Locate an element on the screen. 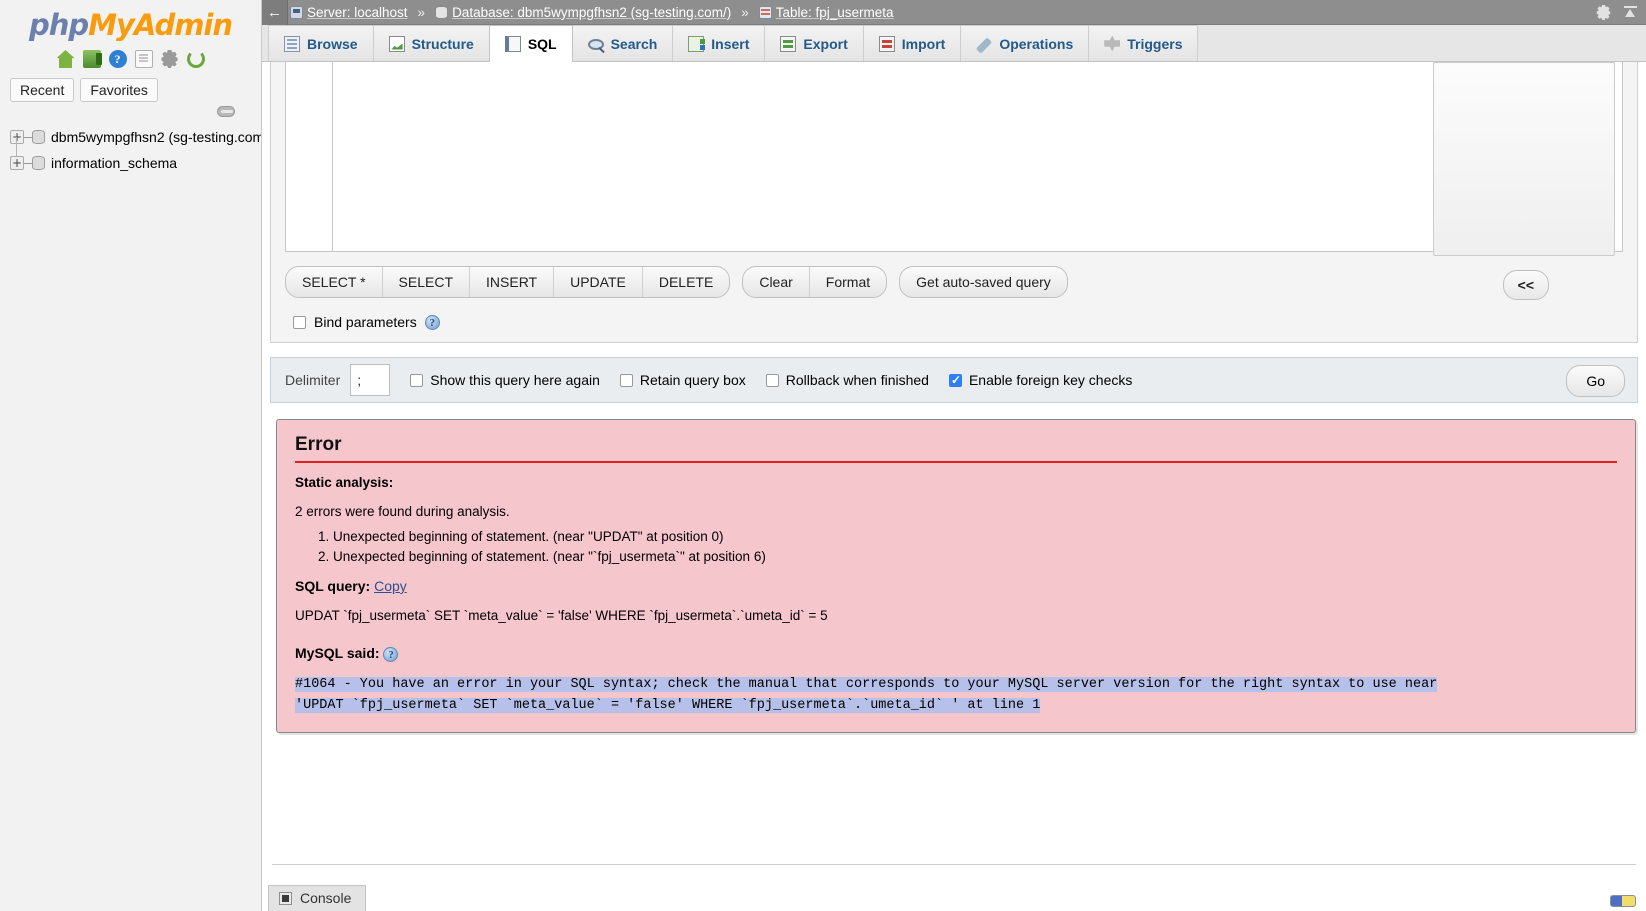 The width and height of the screenshot is (1646, 911). export-icon is located at coordinates (788, 43).